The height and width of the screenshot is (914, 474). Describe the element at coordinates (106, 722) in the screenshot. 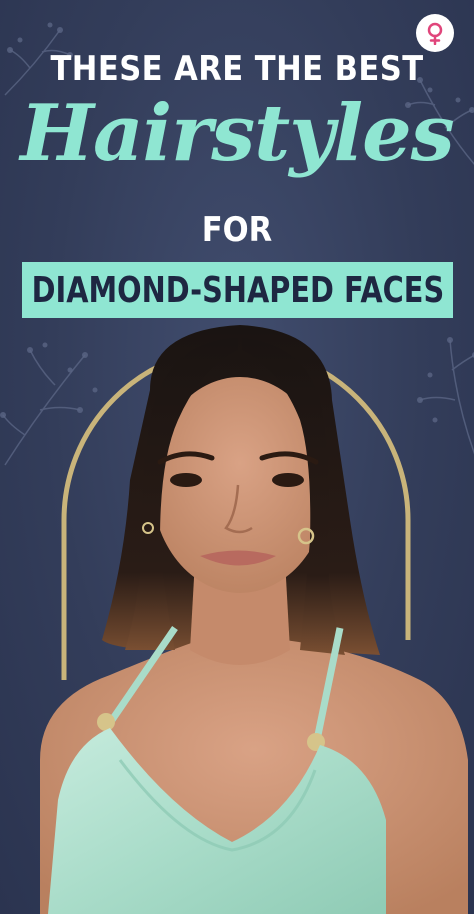

I see `strap-ornament-left` at that location.